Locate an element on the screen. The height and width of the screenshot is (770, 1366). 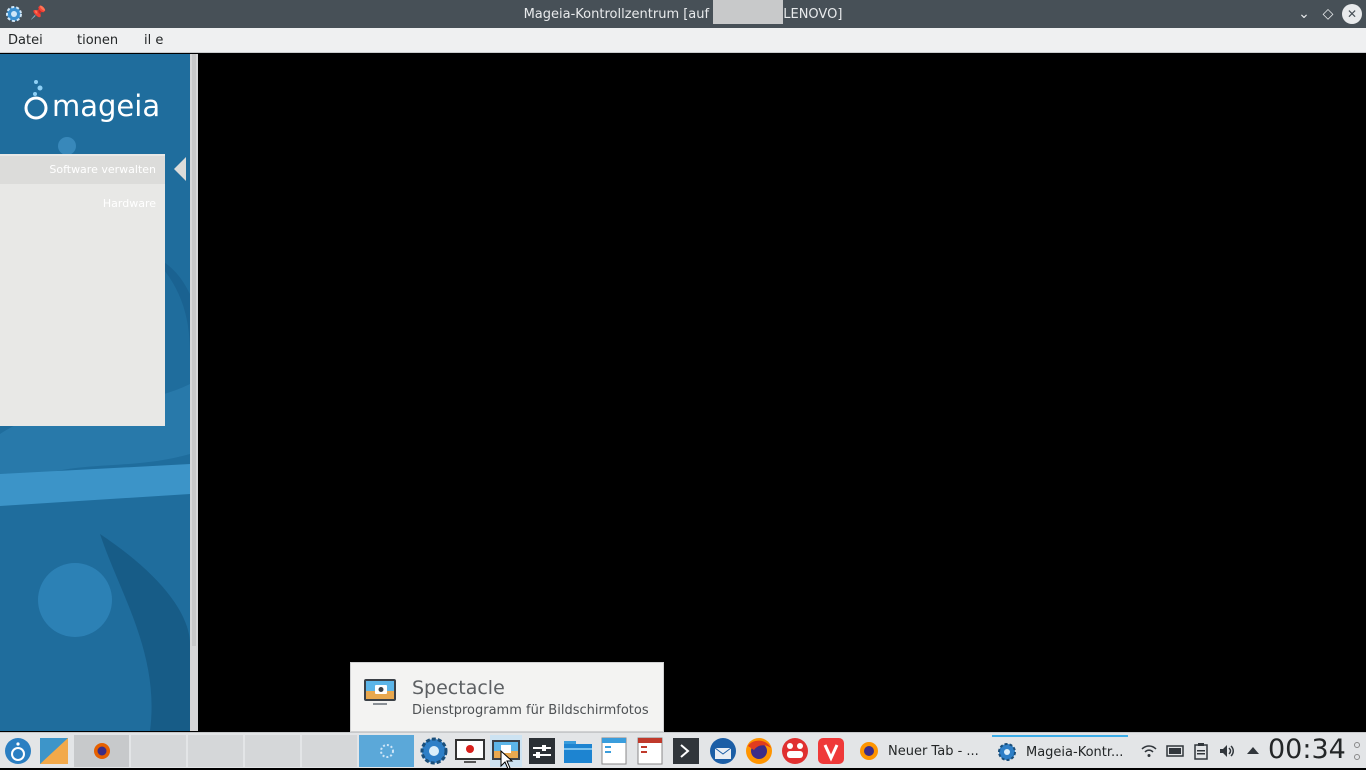
system-settings-icon is located at coordinates (542, 751).